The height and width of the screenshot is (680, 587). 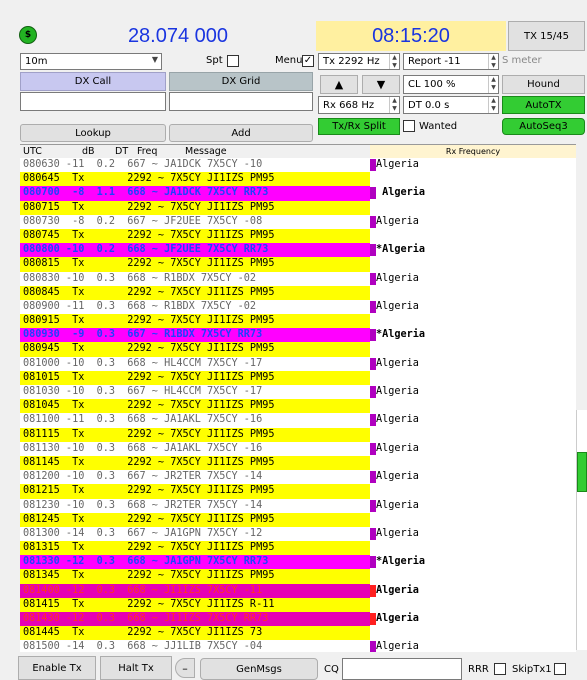 I want to click on report-spinbox: Report -11 ▲ ▼, so click(x=451, y=61).